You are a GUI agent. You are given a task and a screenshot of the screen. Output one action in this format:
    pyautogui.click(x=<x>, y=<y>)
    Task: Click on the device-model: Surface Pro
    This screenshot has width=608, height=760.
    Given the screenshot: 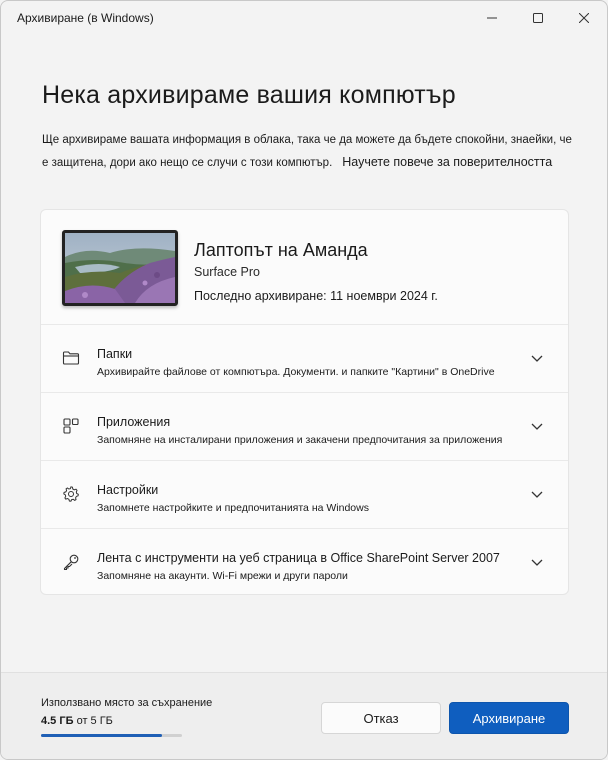 What is the action you would take?
    pyautogui.click(x=227, y=272)
    